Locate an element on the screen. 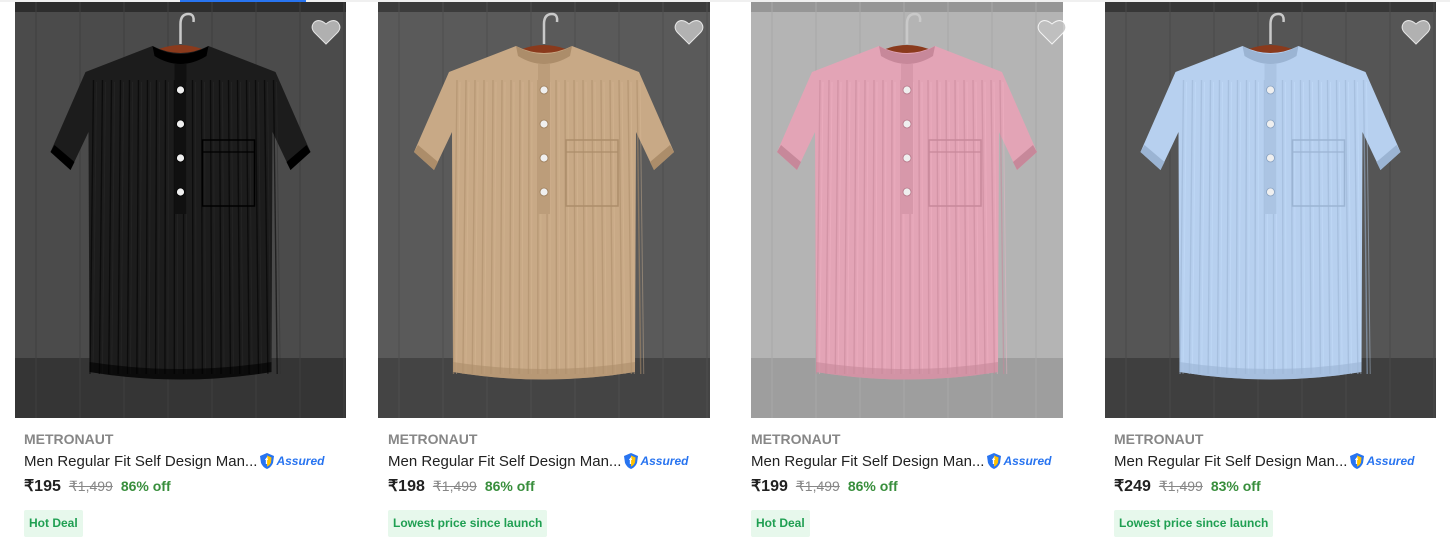 Image resolution: width=1450 pixels, height=541 pixels. selling-price: ₹249 is located at coordinates (1132, 486).